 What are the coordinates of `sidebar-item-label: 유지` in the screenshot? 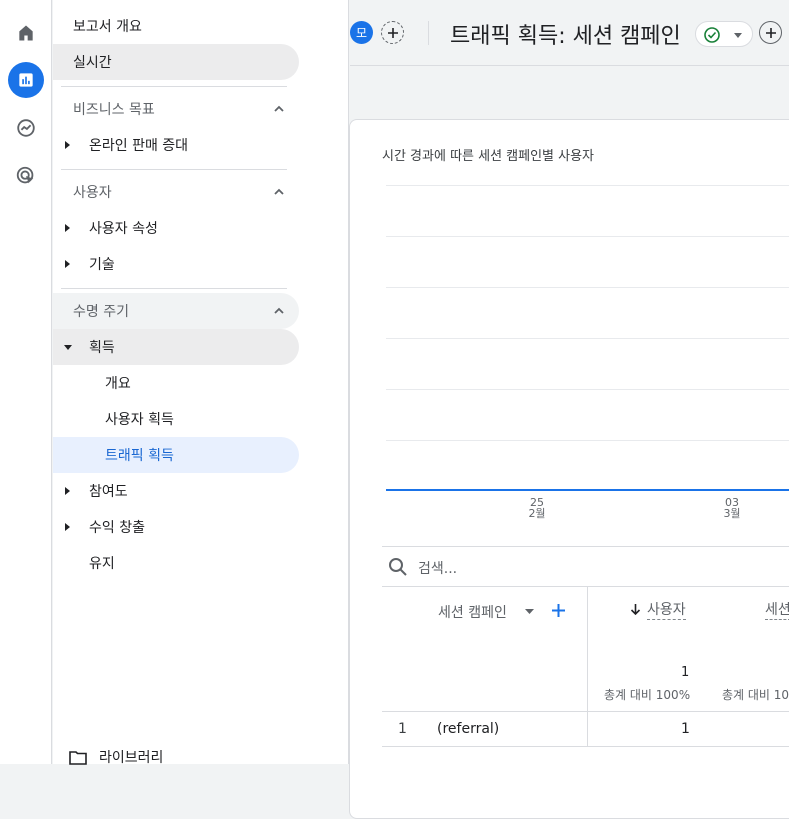 It's located at (102, 564).